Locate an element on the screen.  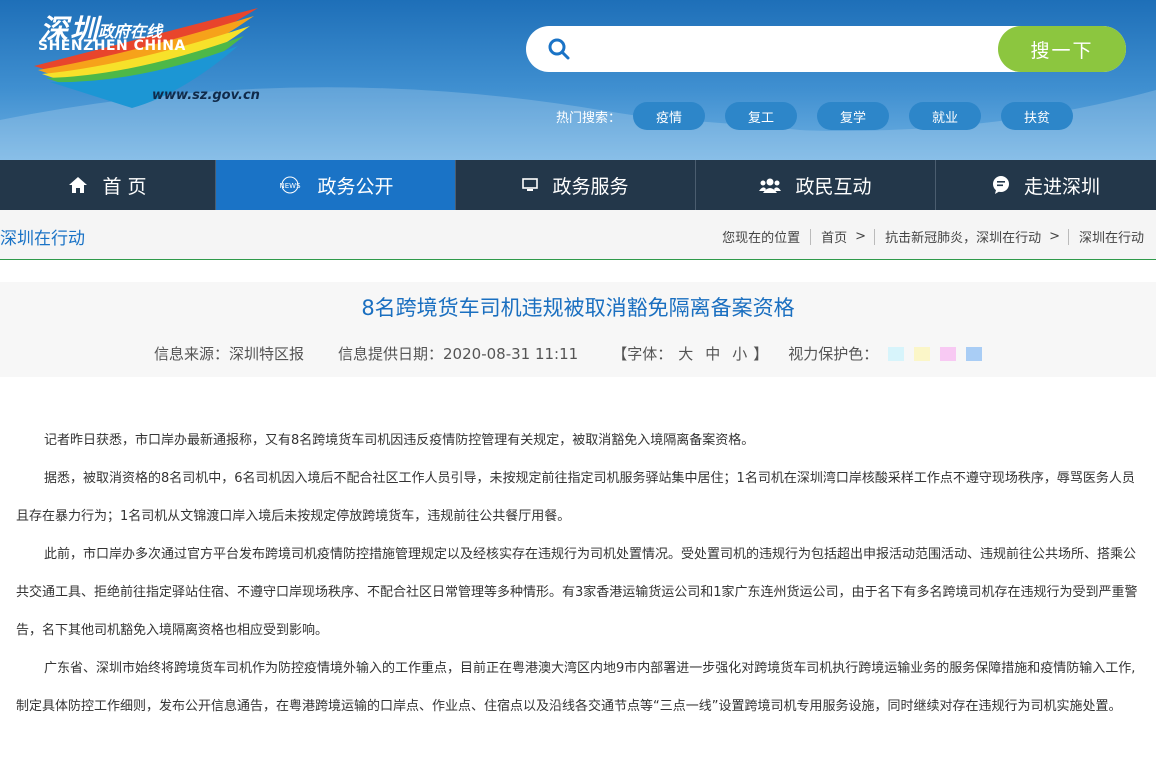
monitor-icon is located at coordinates (530, 185).